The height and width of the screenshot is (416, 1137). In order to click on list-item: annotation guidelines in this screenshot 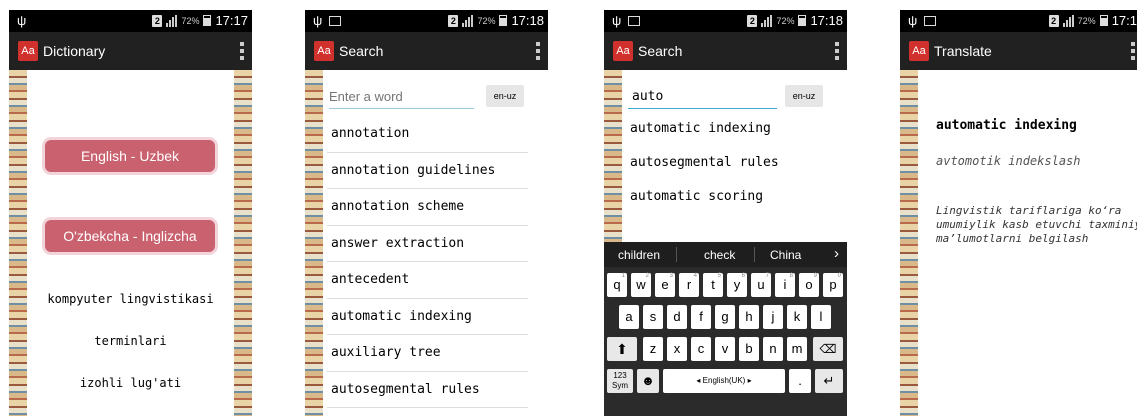, I will do `click(427, 171)`.